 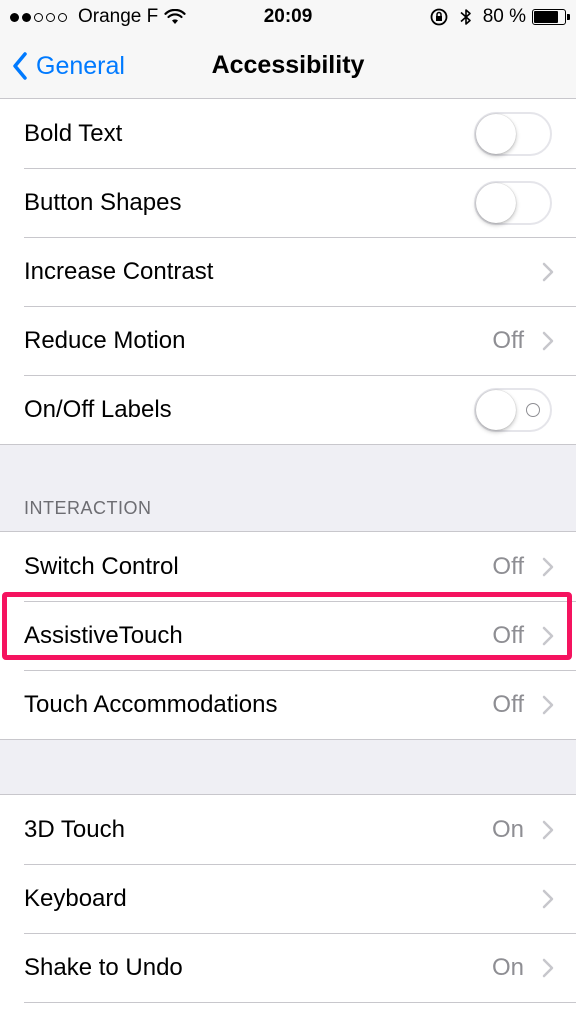 I want to click on row-button-shapes: Button Shapes, so click(x=288, y=202).